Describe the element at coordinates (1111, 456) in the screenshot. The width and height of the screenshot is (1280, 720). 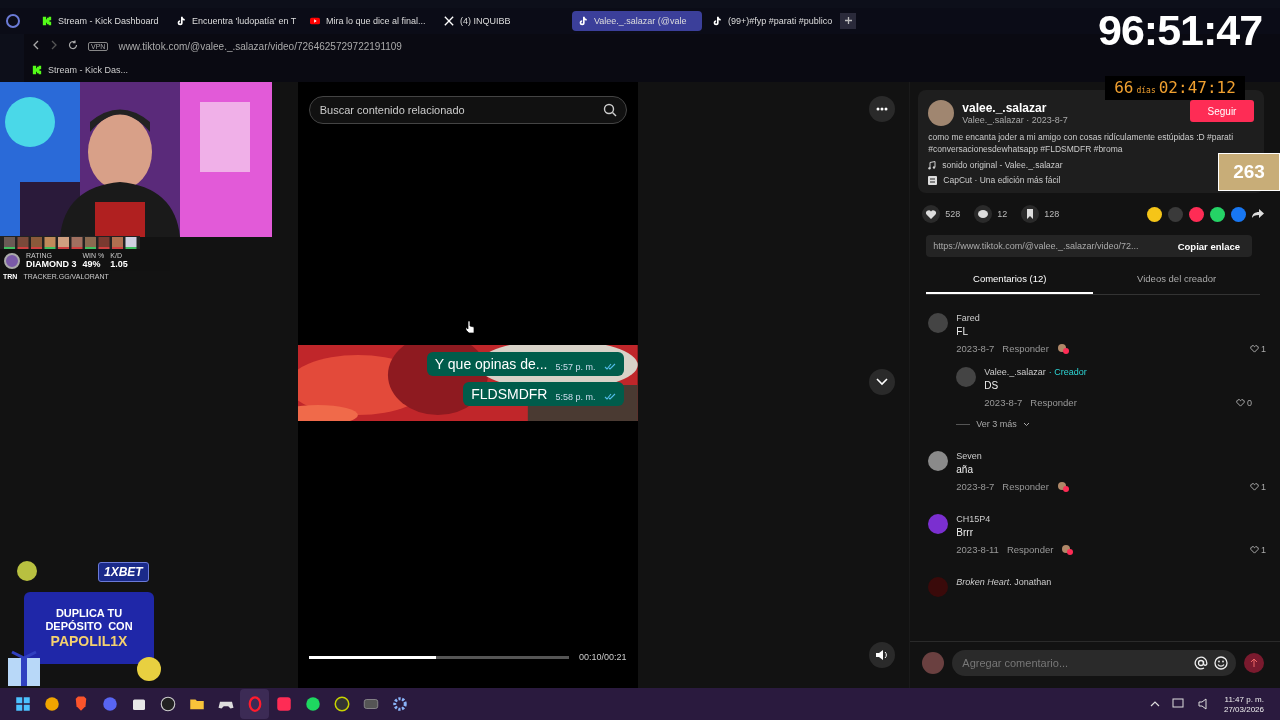
I see `comment-author: Seven` at that location.